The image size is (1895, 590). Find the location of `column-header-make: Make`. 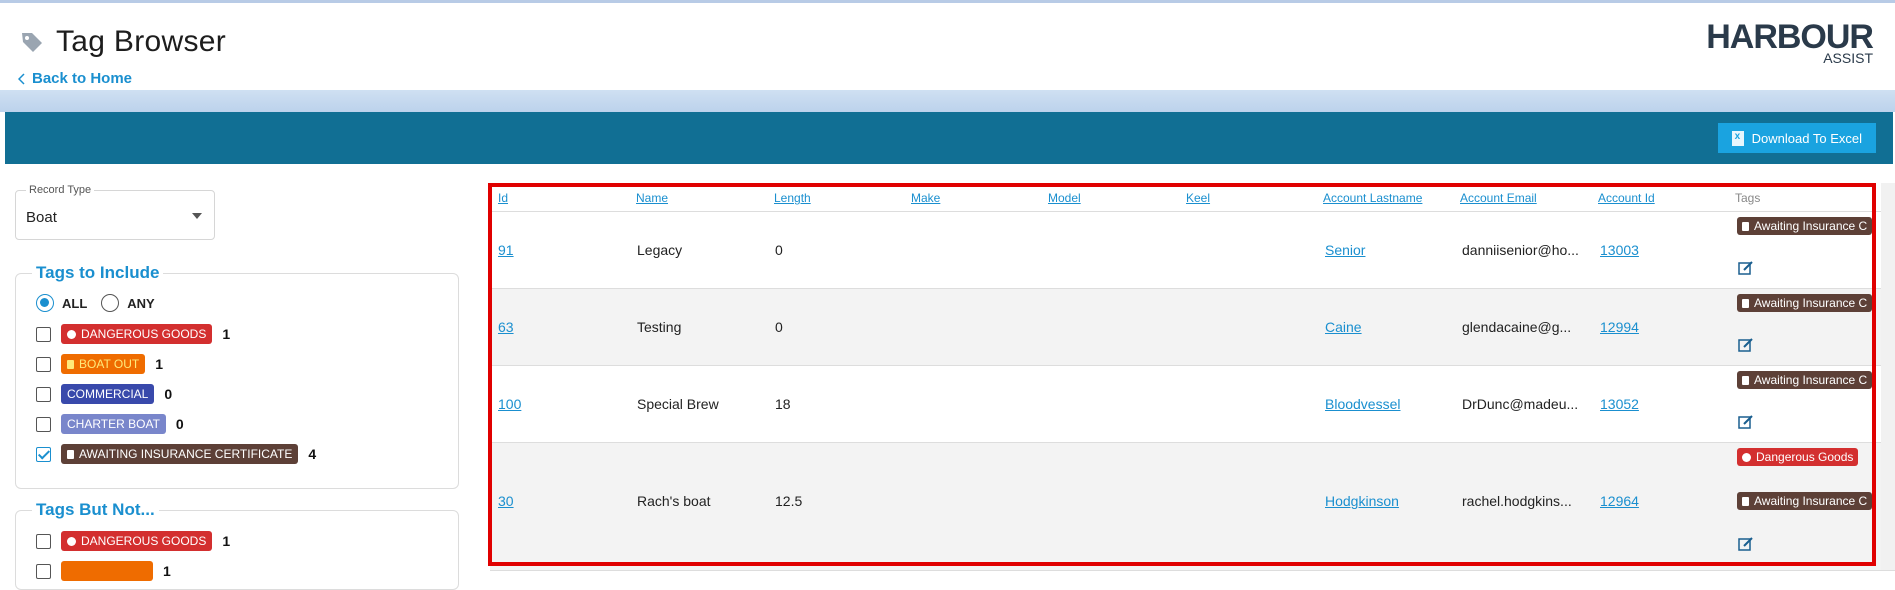

column-header-make: Make is located at coordinates (925, 198).